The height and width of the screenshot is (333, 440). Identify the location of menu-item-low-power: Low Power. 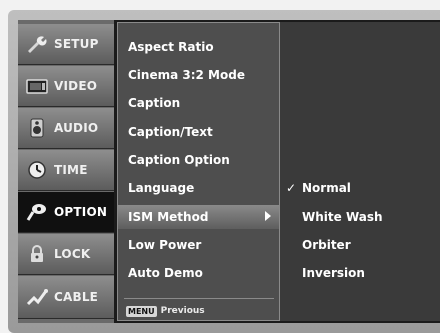
(201, 245).